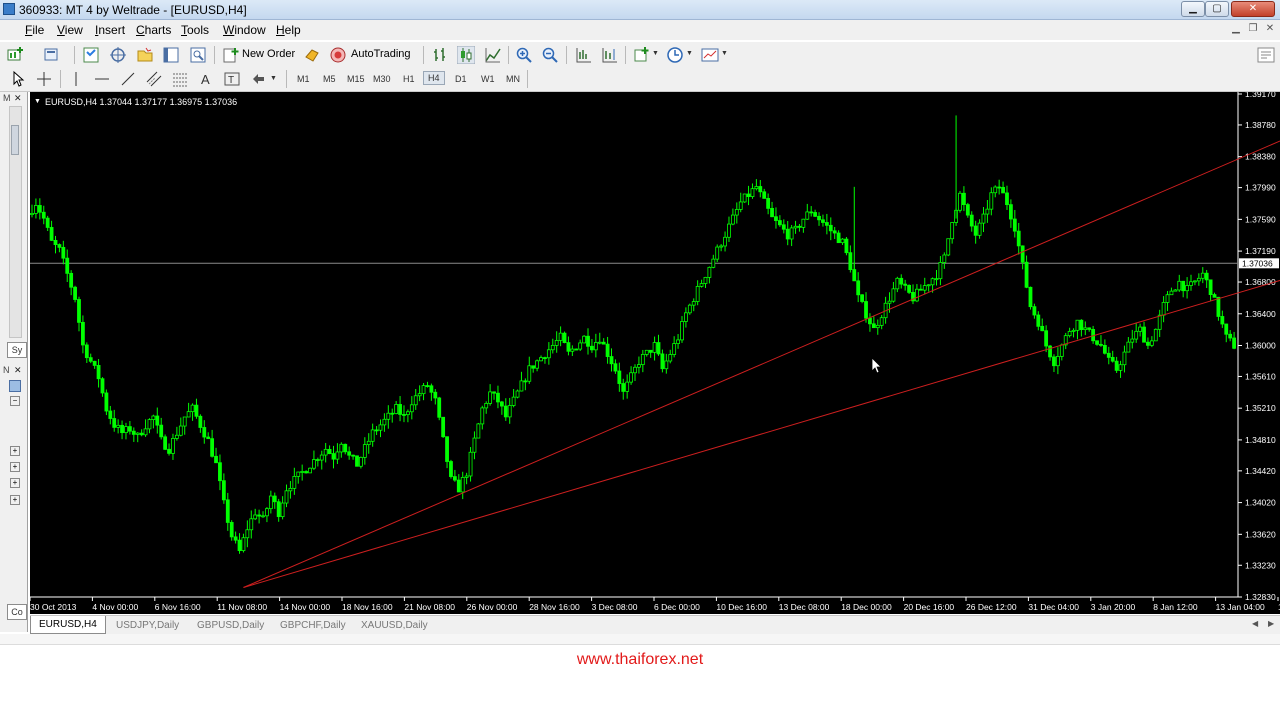 The image size is (1280, 720). Describe the element at coordinates (15, 386) in the screenshot. I see `tree-item-icon` at that location.